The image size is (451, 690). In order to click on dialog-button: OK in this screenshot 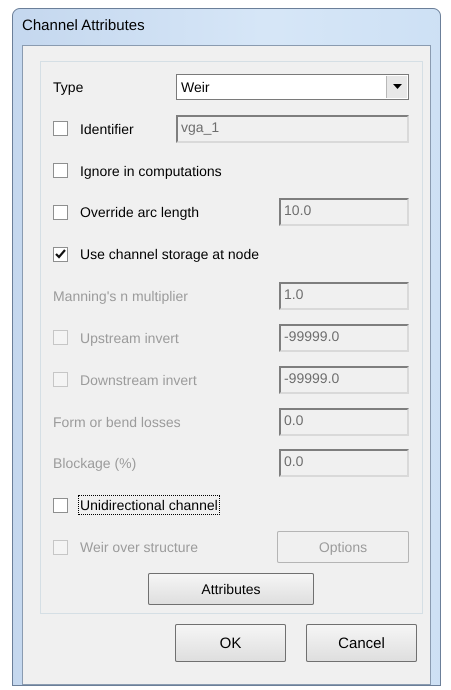, I will do `click(230, 643)`.